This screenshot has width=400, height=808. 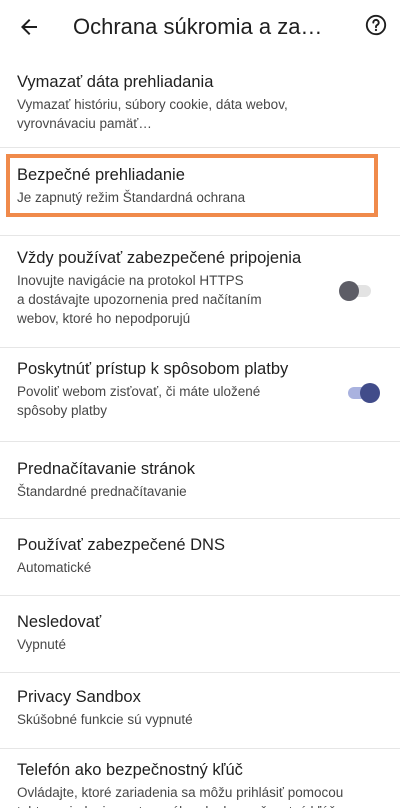 What do you see at coordinates (200, 634) in the screenshot?
I see `do-not-track-item: Nesledovať Vypnuté` at bounding box center [200, 634].